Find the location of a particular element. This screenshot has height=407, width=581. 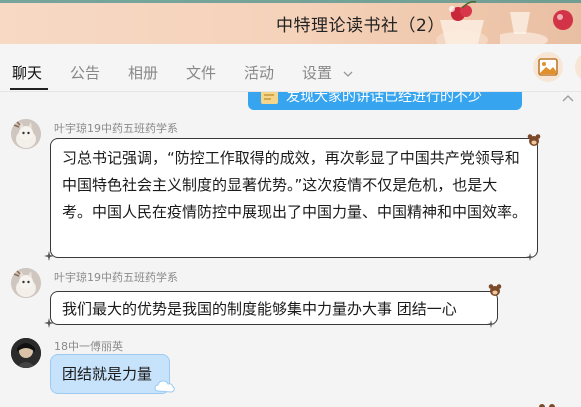

message-text: 团结就是力量 is located at coordinates (107, 374).